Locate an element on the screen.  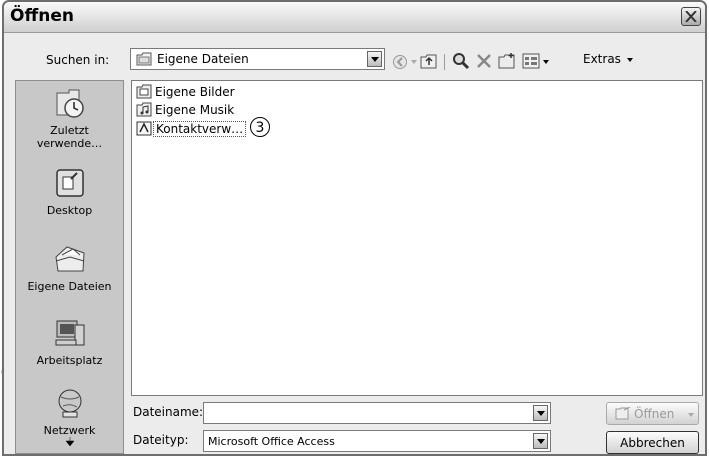
close-button is located at coordinates (691, 16).